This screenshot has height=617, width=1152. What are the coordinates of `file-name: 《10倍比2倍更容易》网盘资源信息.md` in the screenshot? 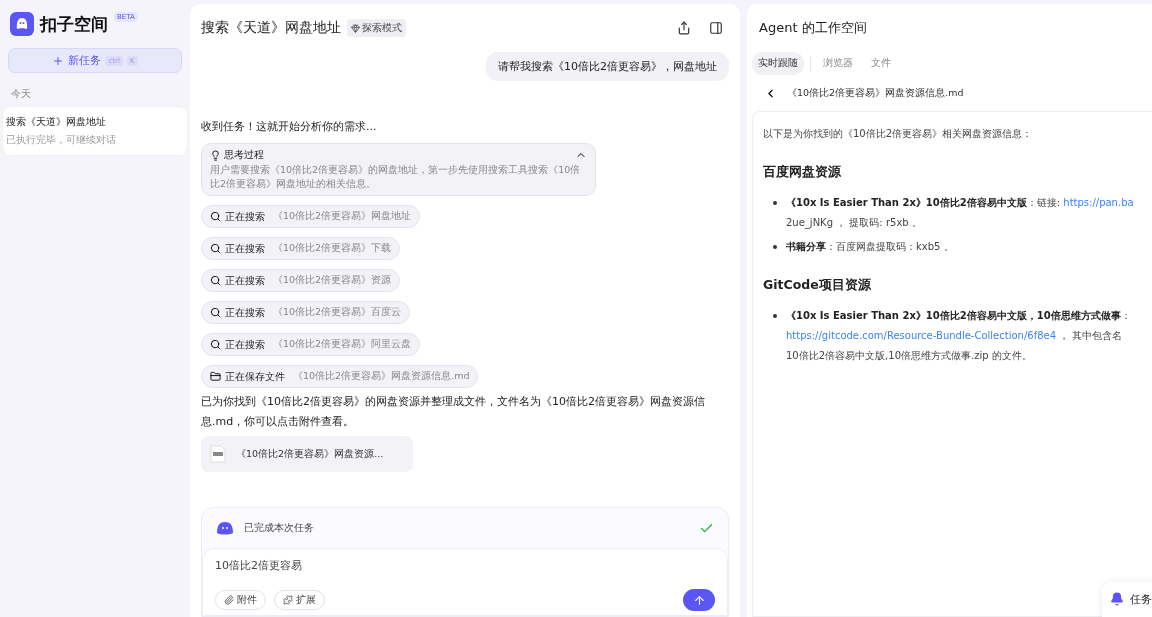 It's located at (875, 93).